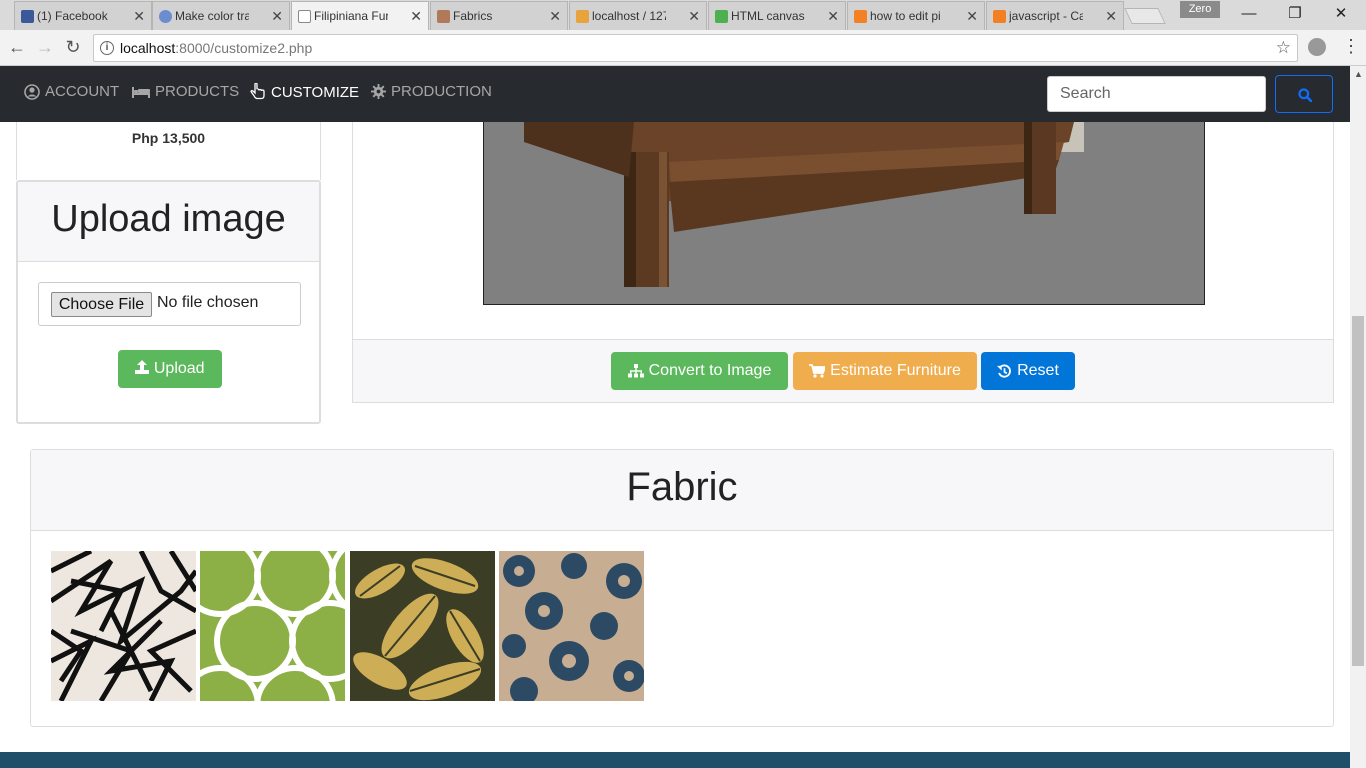 The height and width of the screenshot is (768, 1366). Describe the element at coordinates (905, 16) in the screenshot. I see `tab-label: how to edit pi` at that location.